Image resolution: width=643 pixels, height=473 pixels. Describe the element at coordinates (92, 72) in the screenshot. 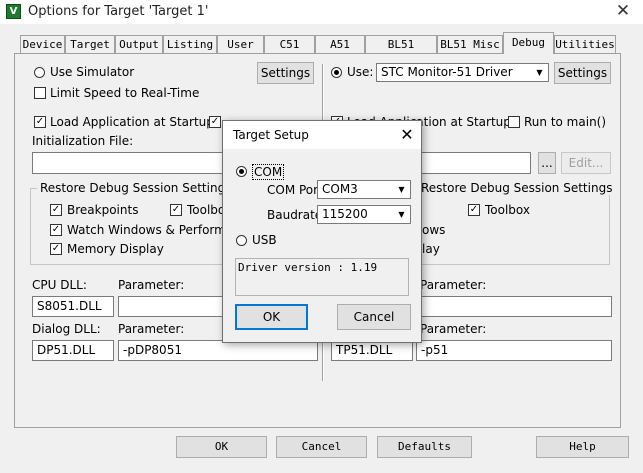

I see `use-simulator-label: Use Simulator` at that location.